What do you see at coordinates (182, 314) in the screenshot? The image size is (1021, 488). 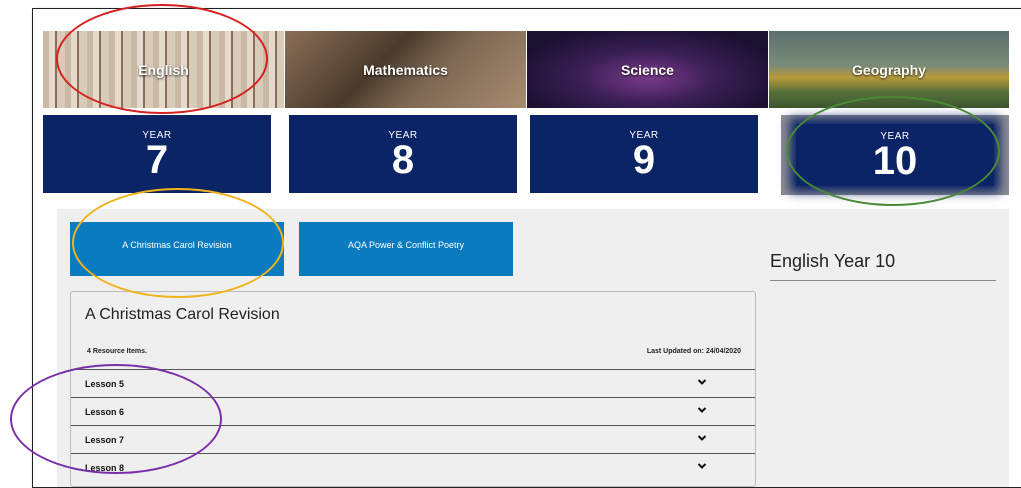 I see `panel-title: A Christmas Carol Revision` at bounding box center [182, 314].